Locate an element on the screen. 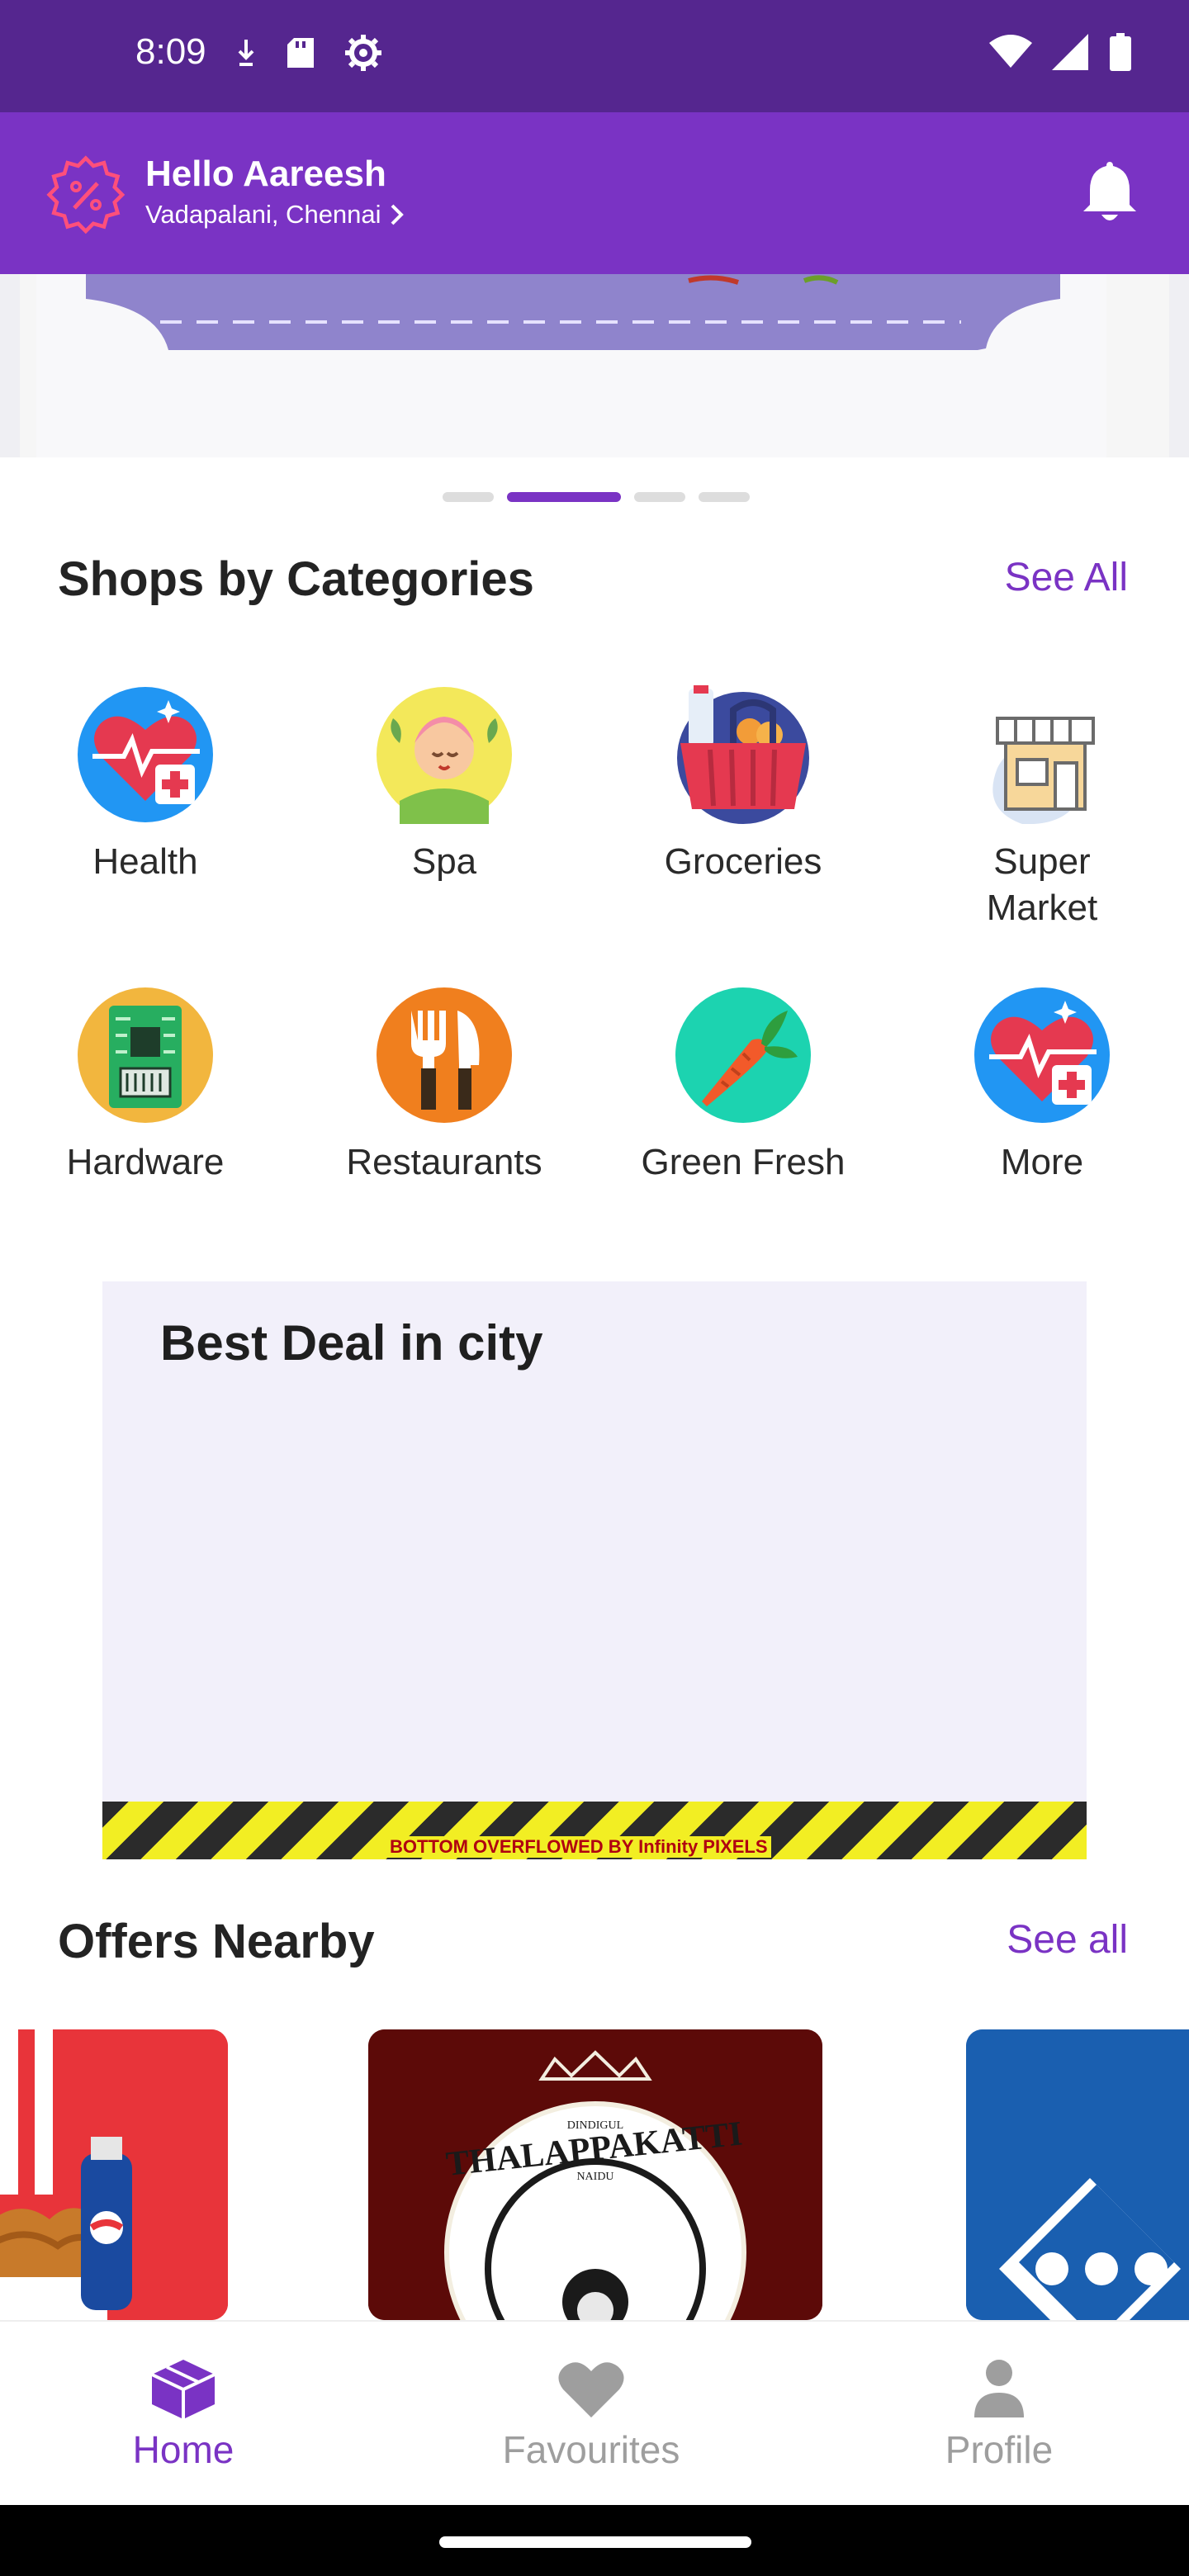 Image resolution: width=1189 pixels, height=2576 pixels. bottom-navigation: Home Favourites Profile is located at coordinates (594, 2412).